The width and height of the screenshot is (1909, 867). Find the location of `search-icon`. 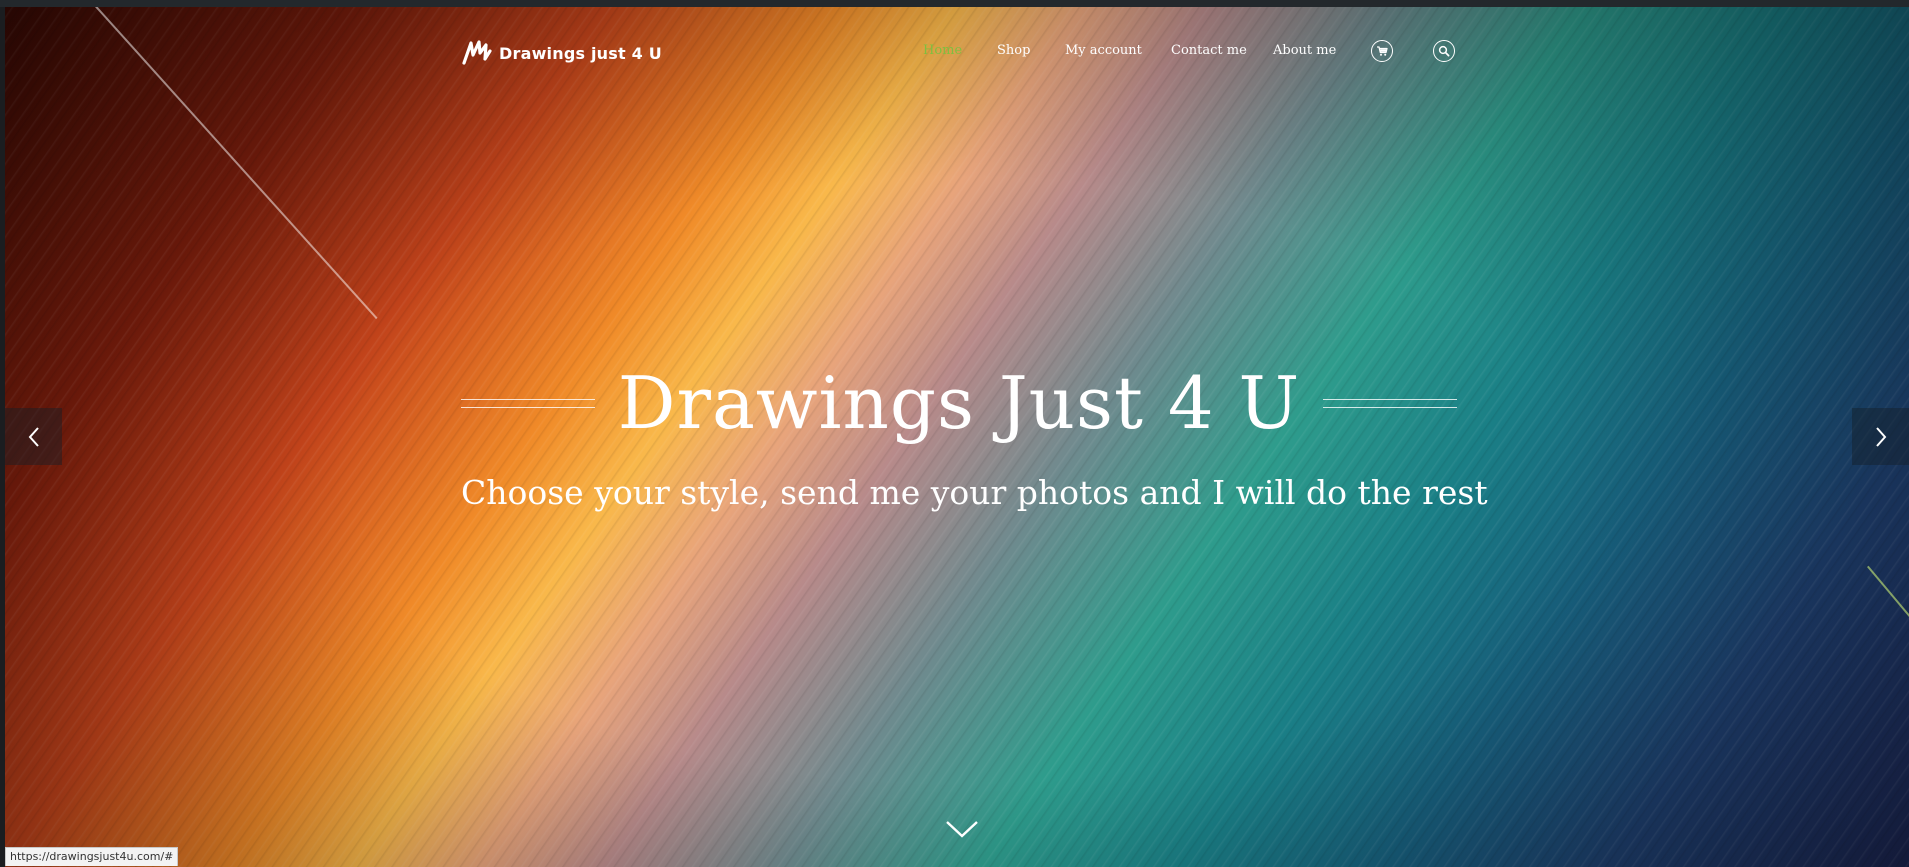

search-icon is located at coordinates (1444, 51).